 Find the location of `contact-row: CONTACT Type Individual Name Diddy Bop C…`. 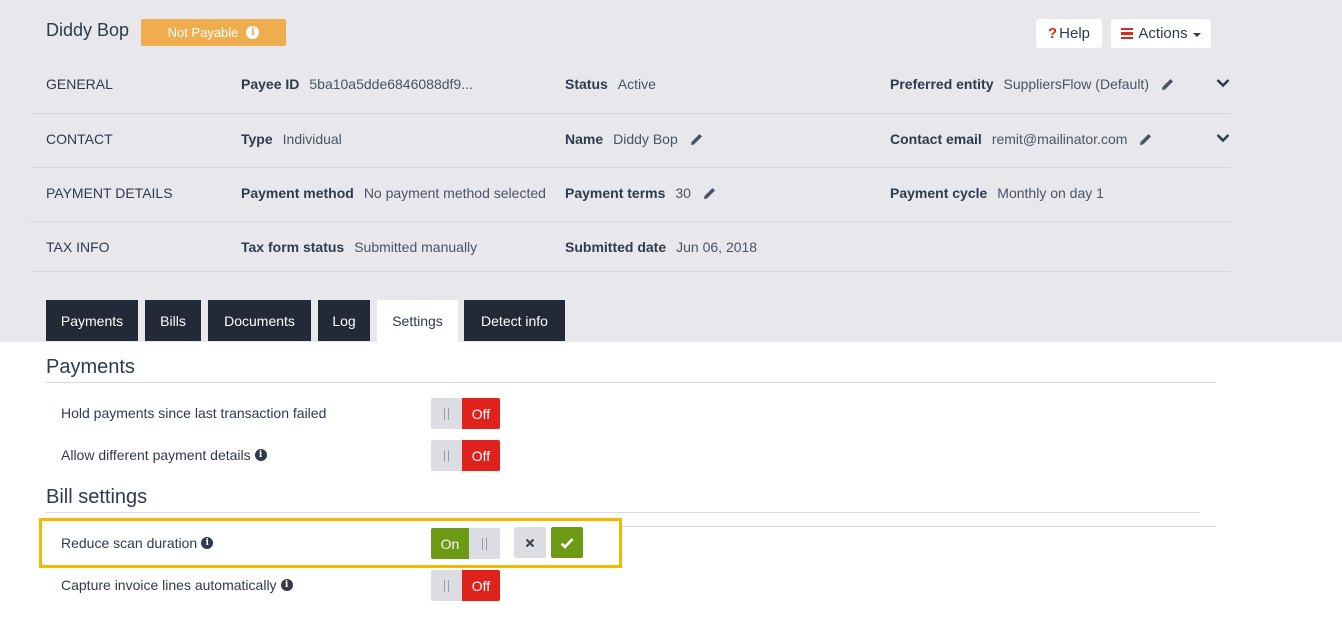

contact-row: CONTACT Type Individual Name Diddy Bop C… is located at coordinates (631, 141).